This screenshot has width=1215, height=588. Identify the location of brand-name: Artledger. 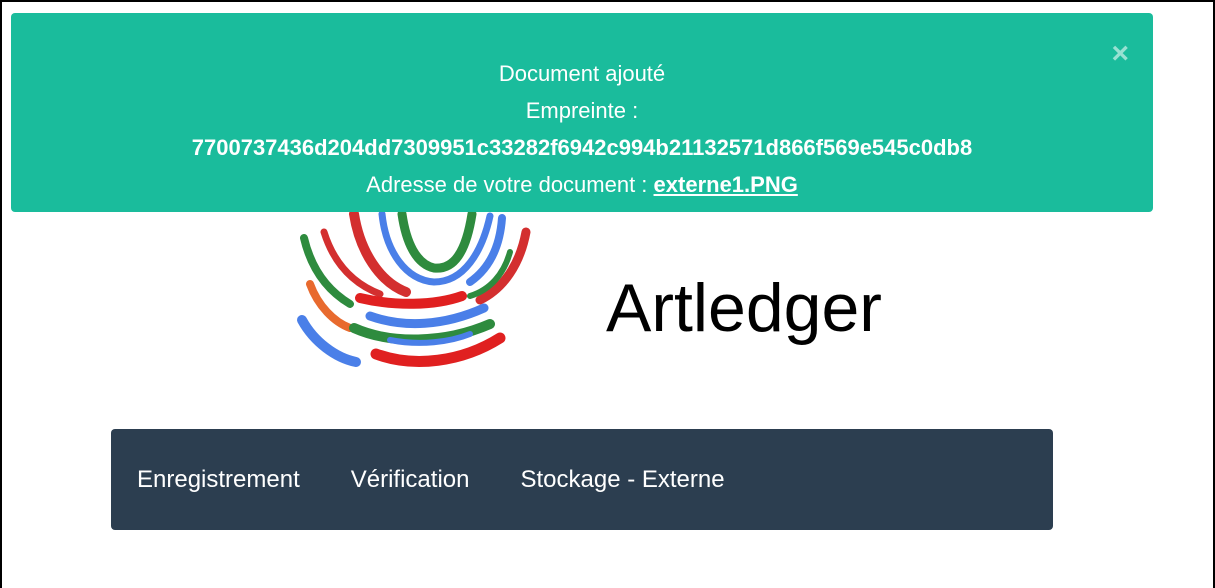
(744, 308).